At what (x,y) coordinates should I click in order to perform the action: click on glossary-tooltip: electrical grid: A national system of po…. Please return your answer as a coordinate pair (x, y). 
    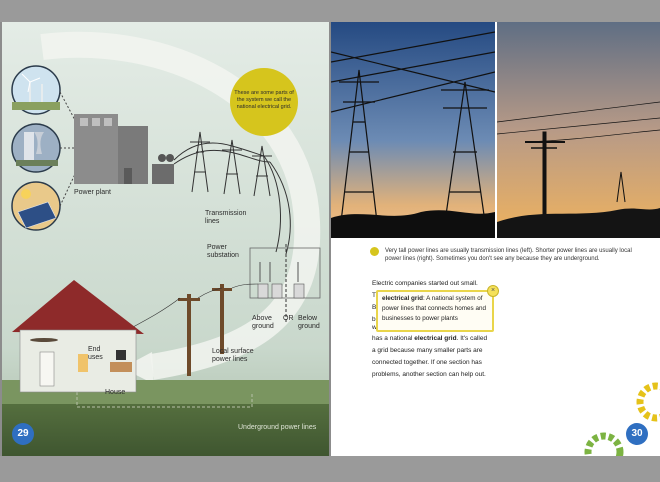
    Looking at the image, I should click on (435, 311).